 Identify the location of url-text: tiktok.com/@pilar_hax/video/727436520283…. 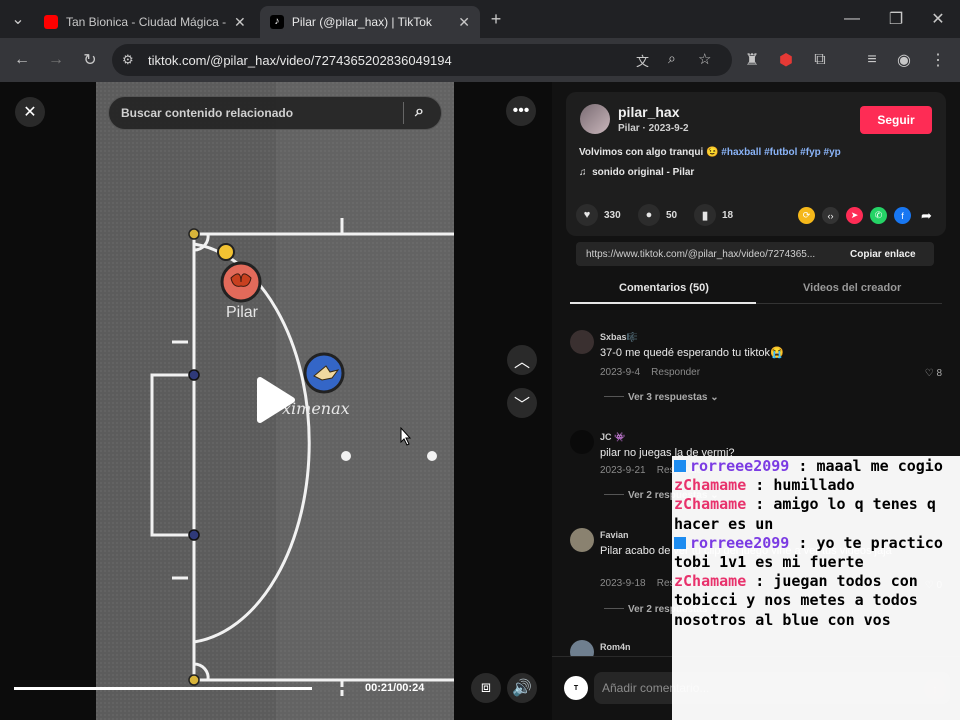
(300, 60).